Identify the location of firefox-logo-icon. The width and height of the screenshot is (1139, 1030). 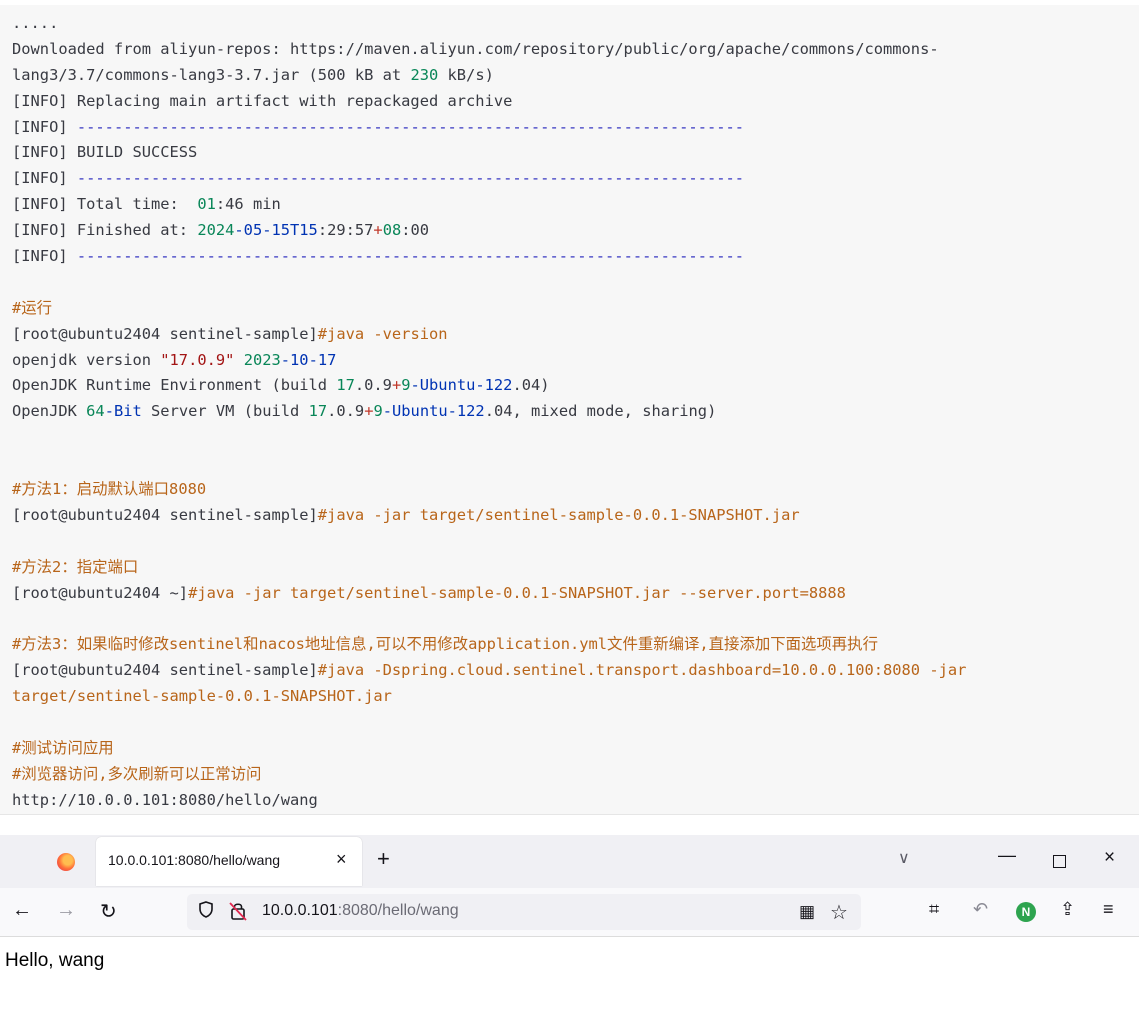
(66, 862).